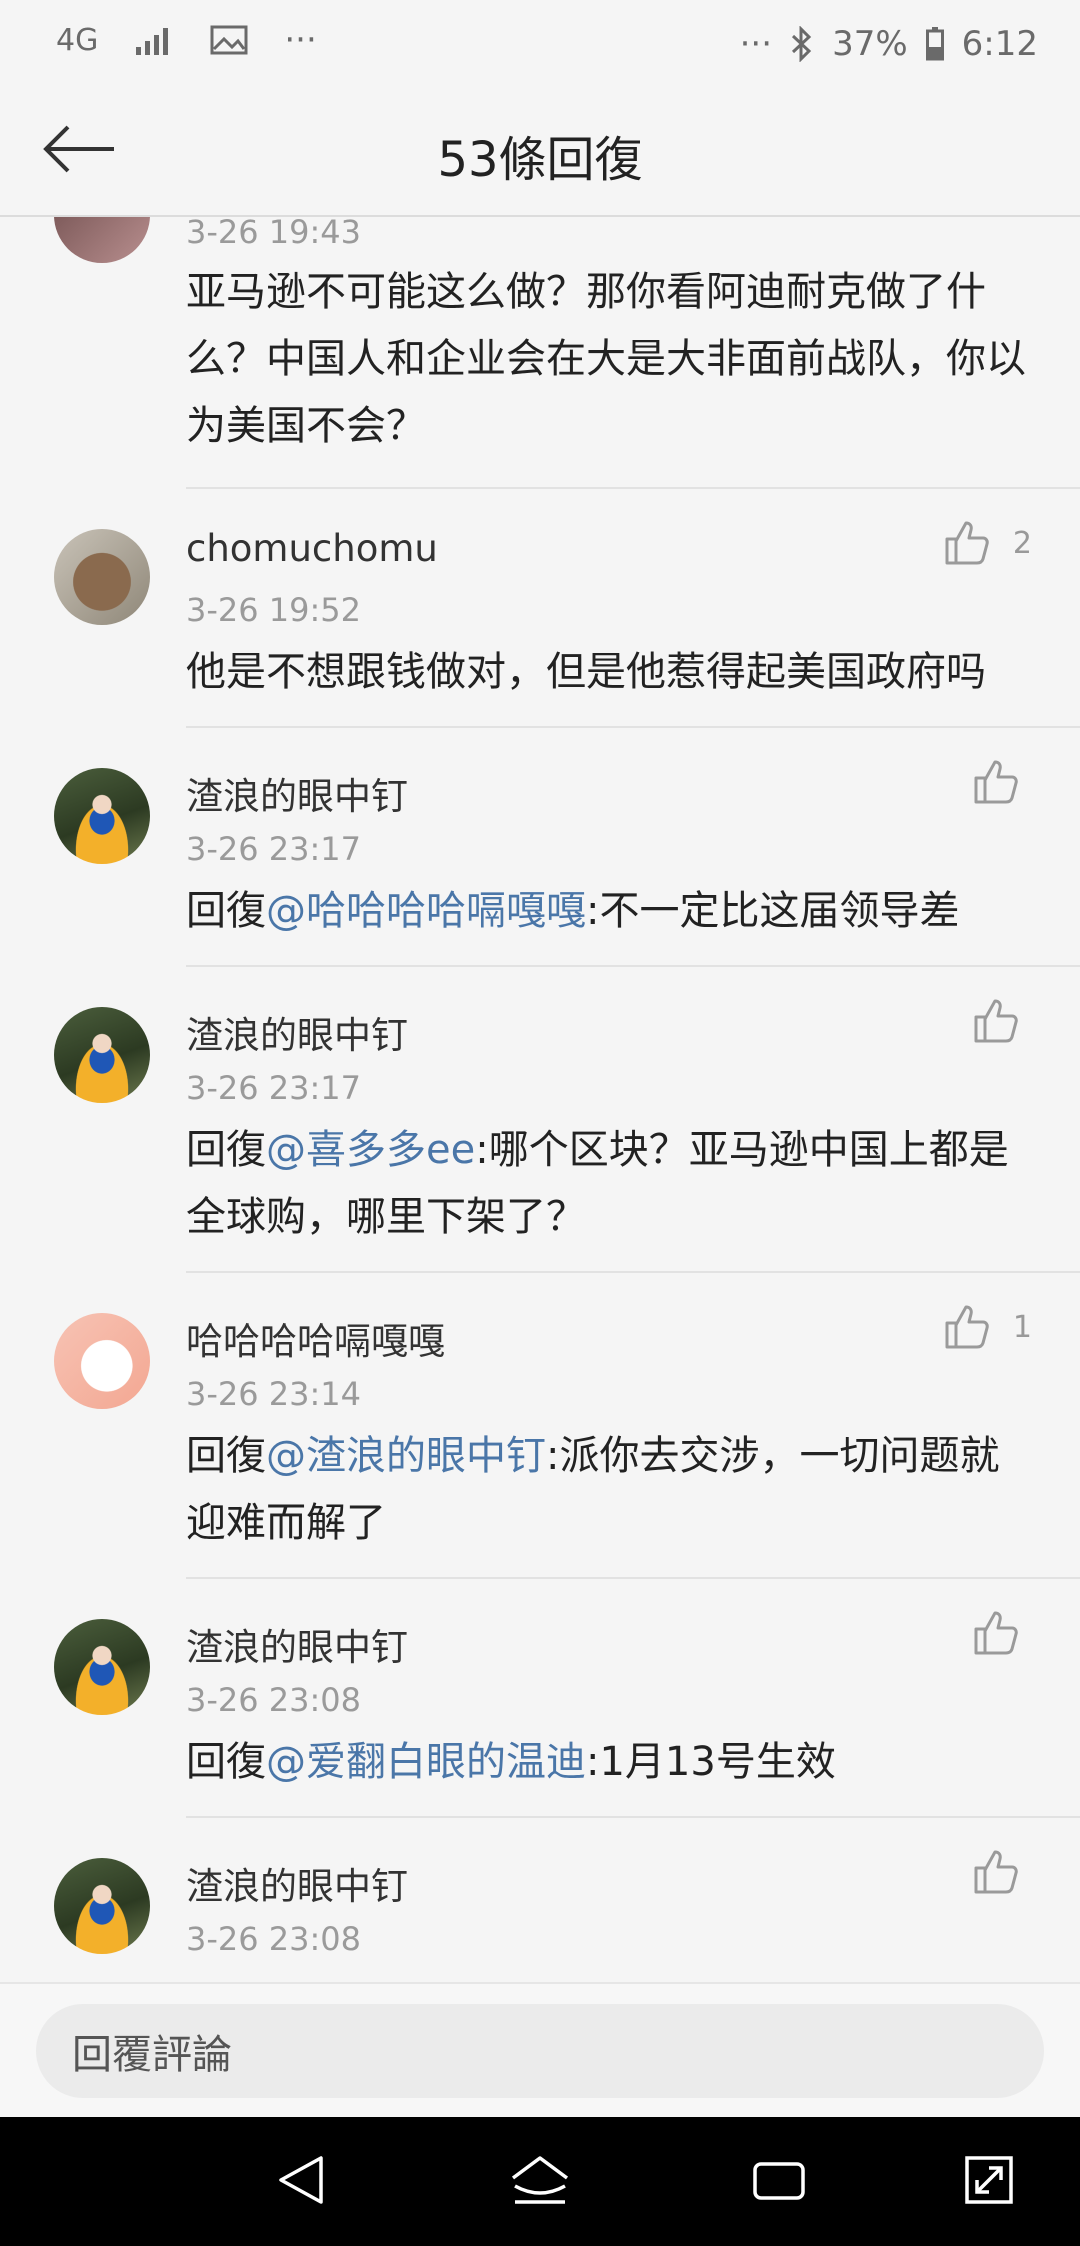 This screenshot has width=1080, height=2246. Describe the element at coordinates (934, 44) in the screenshot. I see `battery-icon` at that location.